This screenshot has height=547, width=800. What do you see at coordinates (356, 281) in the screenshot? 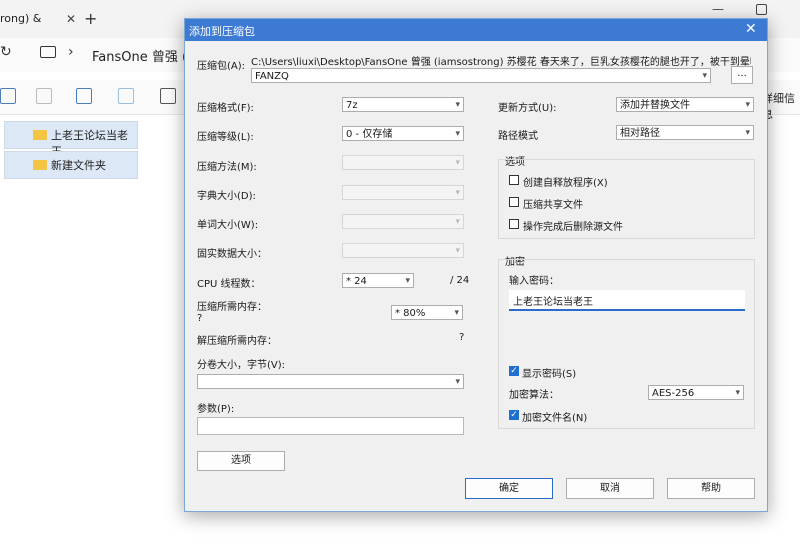
I see `cpu-threads-value: * 24` at bounding box center [356, 281].